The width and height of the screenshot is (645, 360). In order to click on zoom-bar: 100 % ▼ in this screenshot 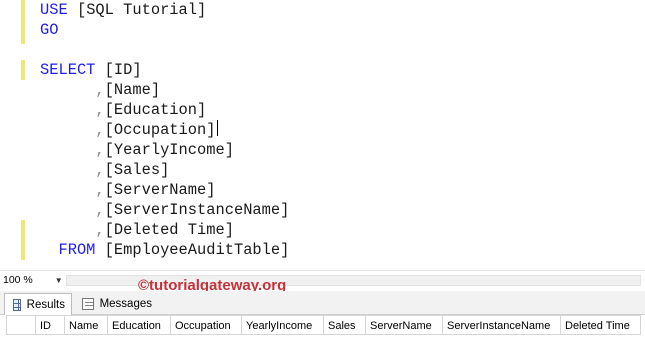, I will do `click(322, 279)`.